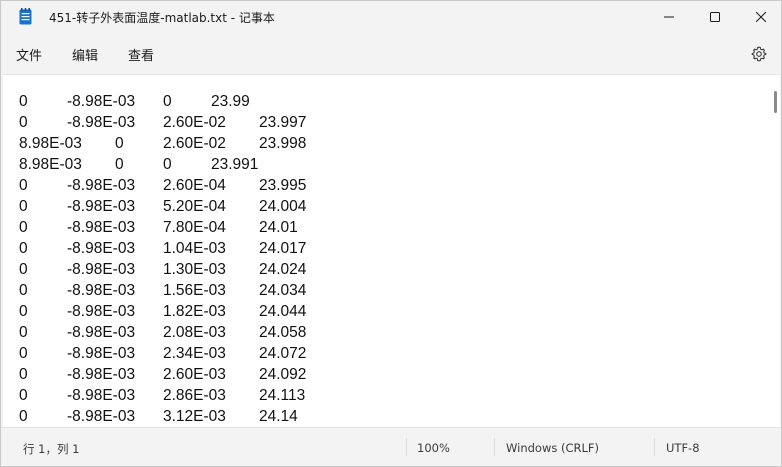  I want to click on window-title: 451-转子外表面温度-matlab.txt - 记事本, so click(162, 18).